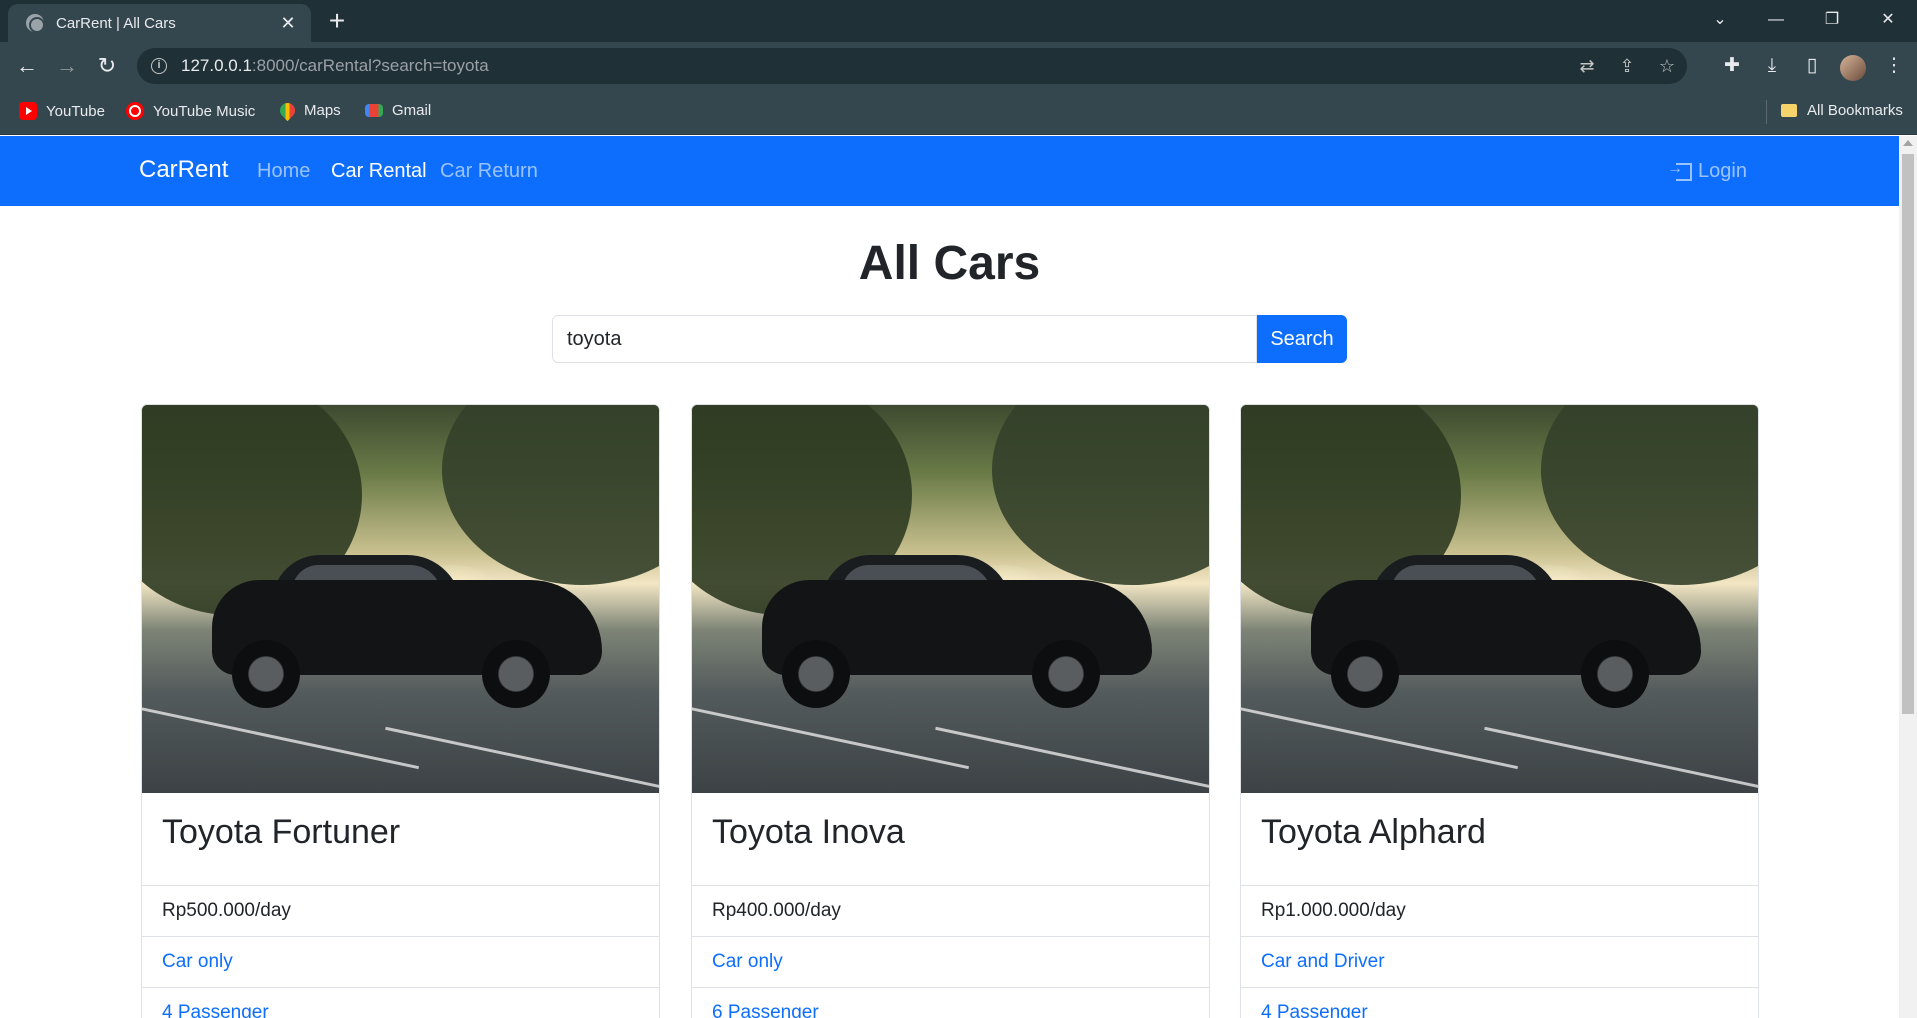 Image resolution: width=1917 pixels, height=1018 pixels. Describe the element at coordinates (287, 110) in the screenshot. I see `maps-icon` at that location.